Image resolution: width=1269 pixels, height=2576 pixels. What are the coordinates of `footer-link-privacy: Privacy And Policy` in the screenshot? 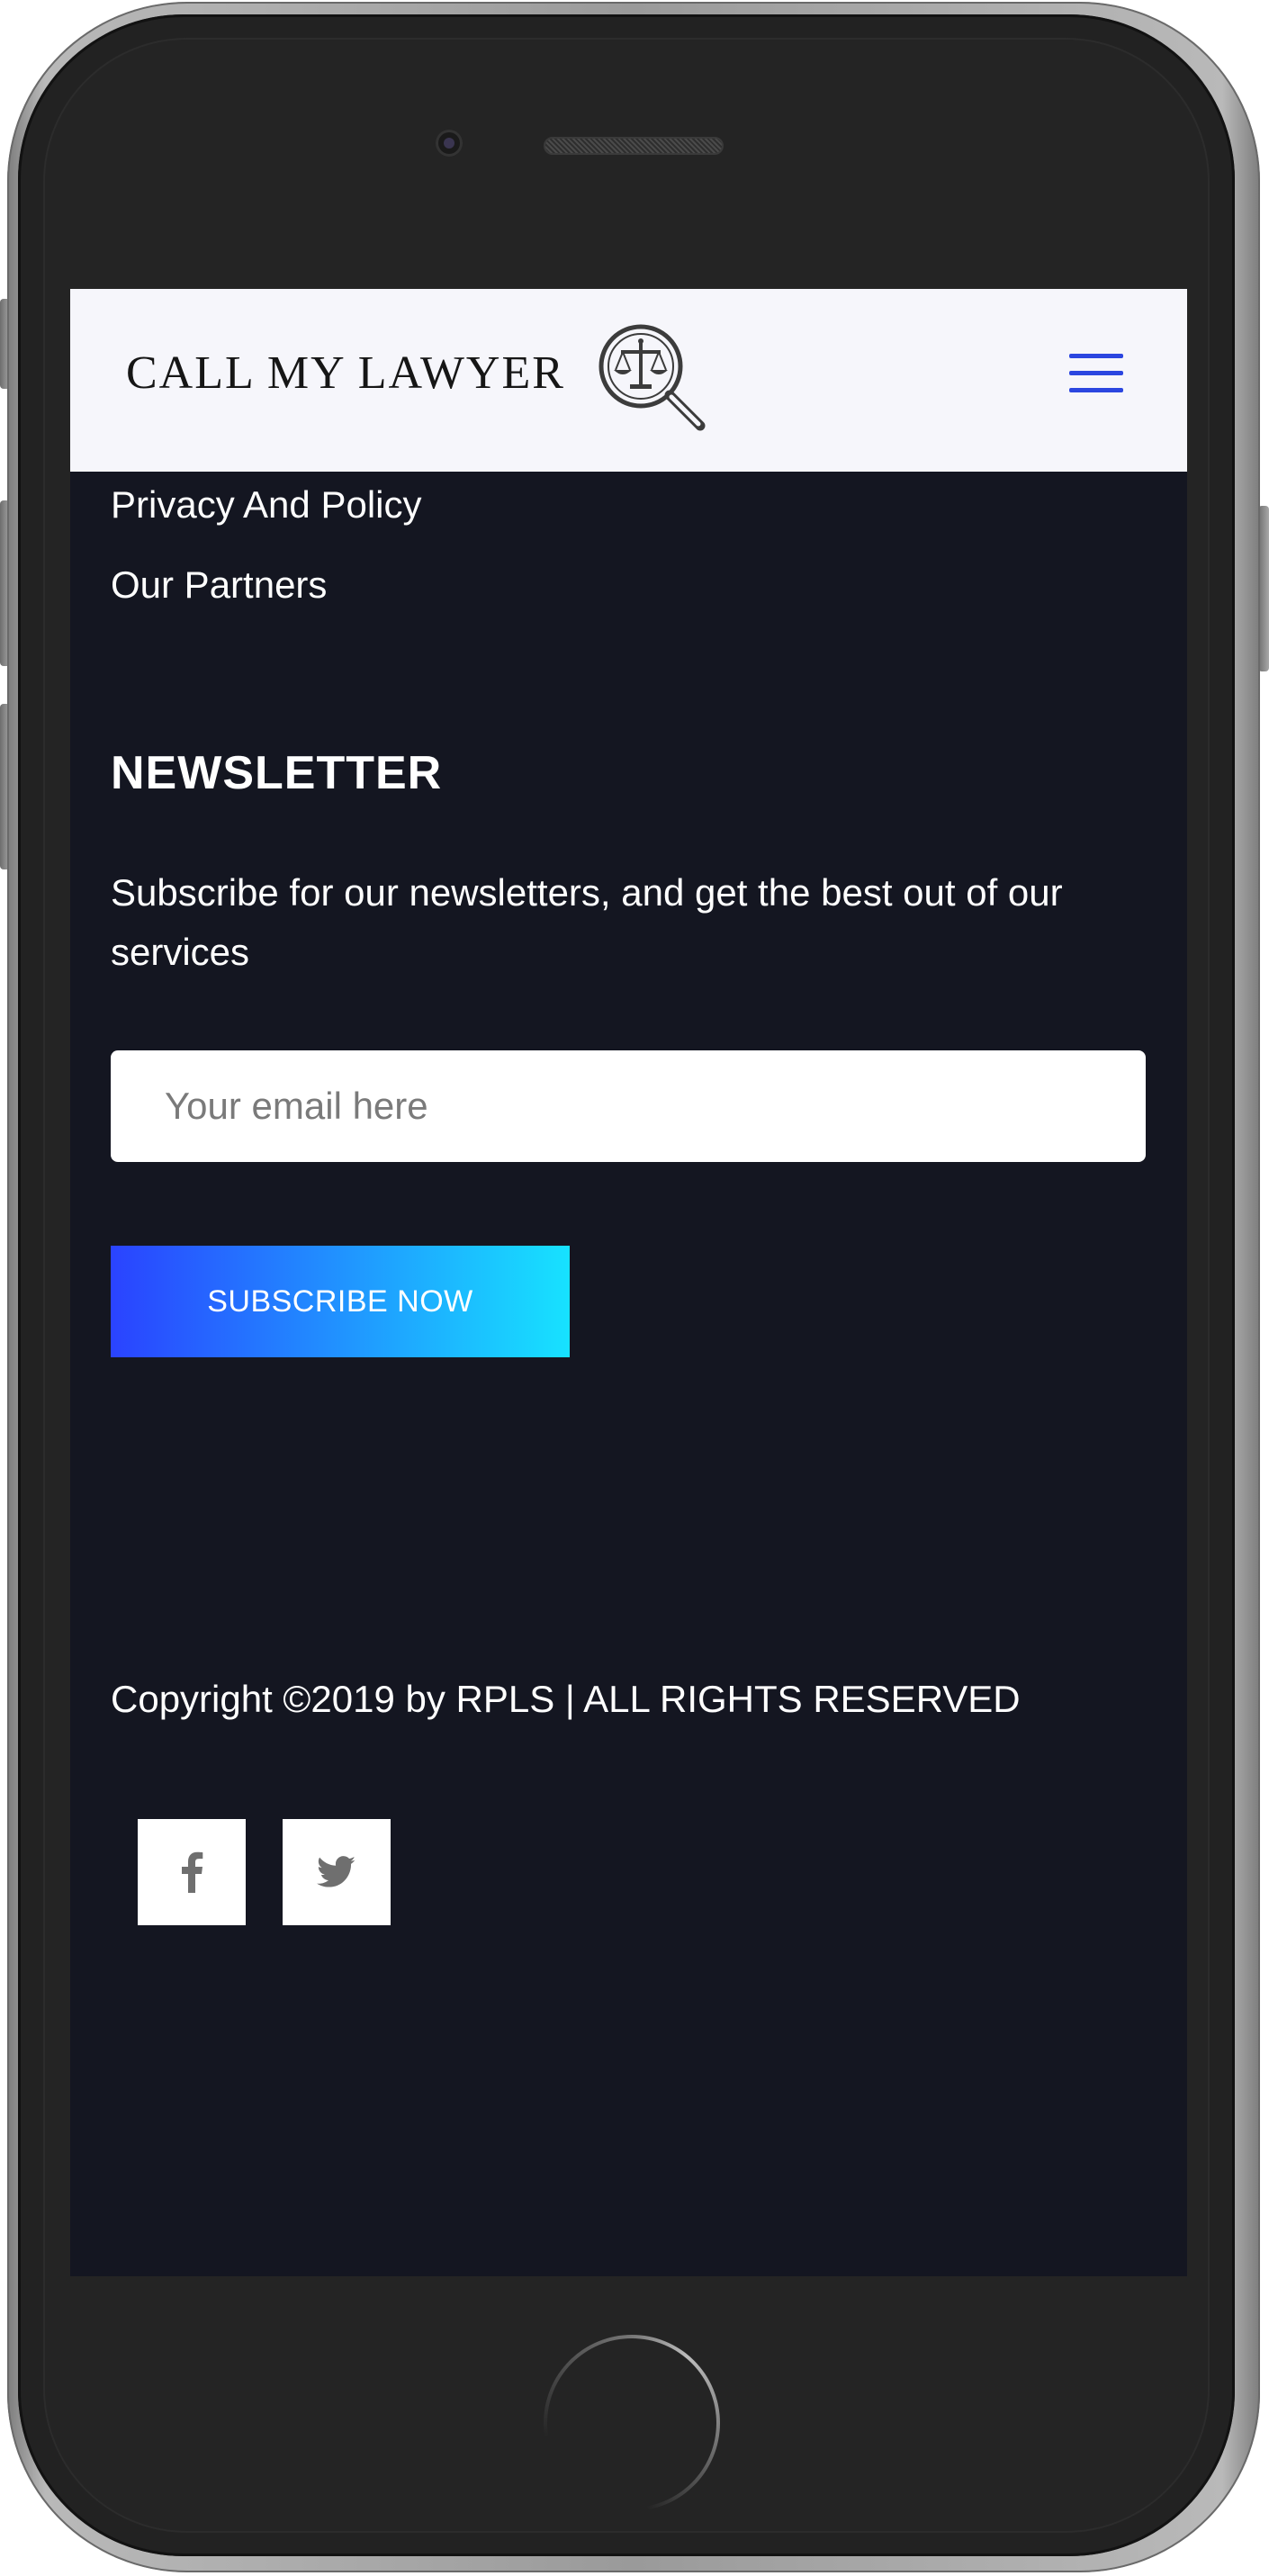 It's located at (266, 505).